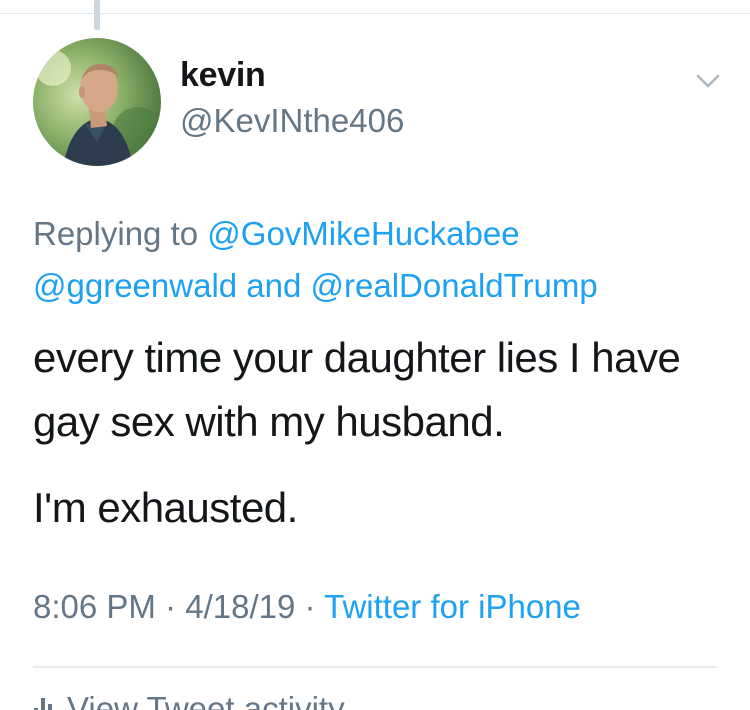 This screenshot has width=750, height=710. What do you see at coordinates (375, 667) in the screenshot?
I see `bottom-divider` at bounding box center [375, 667].